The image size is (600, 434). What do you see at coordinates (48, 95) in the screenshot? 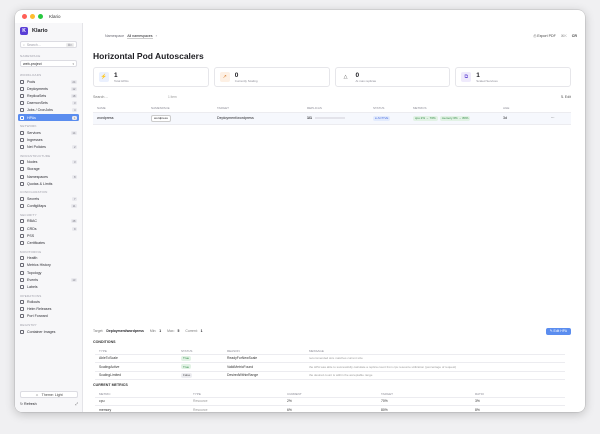
I see `sidebar-item-replicasets: ReplicaSets 18` at bounding box center [48, 95].